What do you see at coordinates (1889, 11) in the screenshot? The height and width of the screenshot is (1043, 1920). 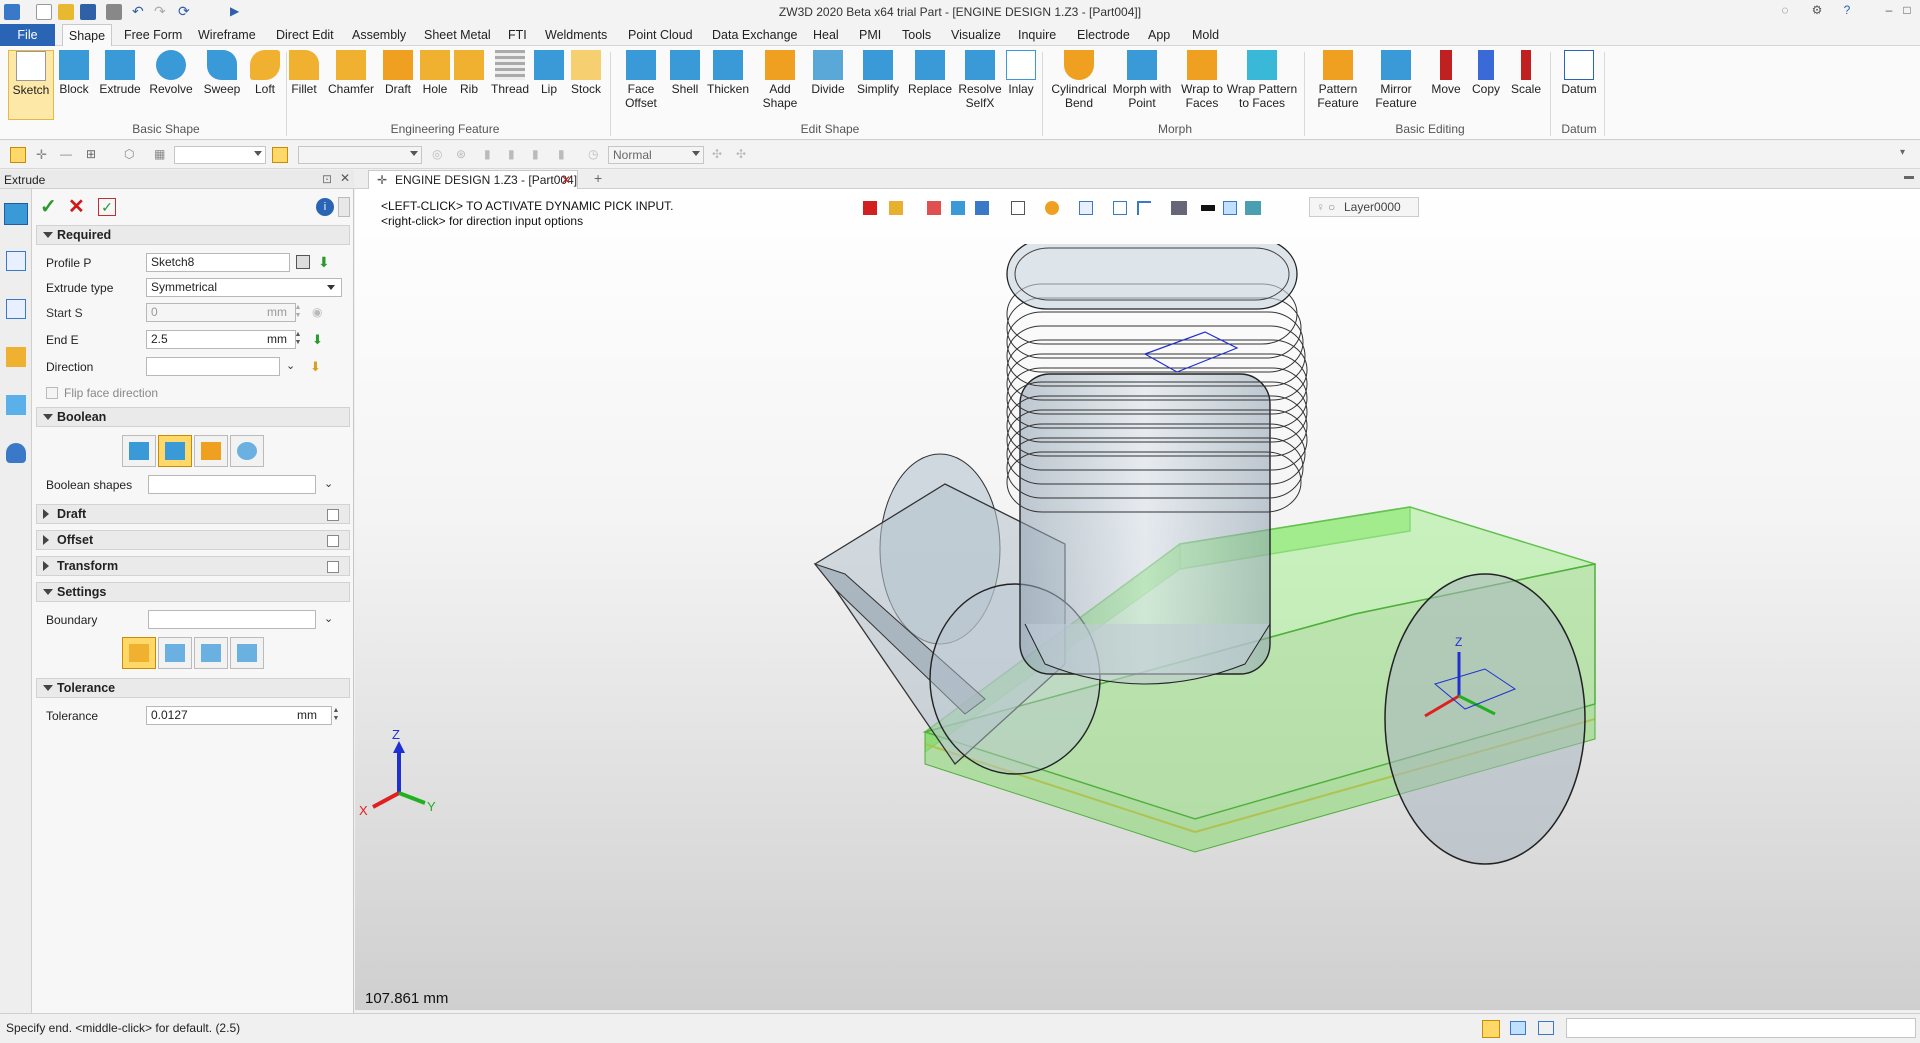 I see `minimize-icon: –` at bounding box center [1889, 11].